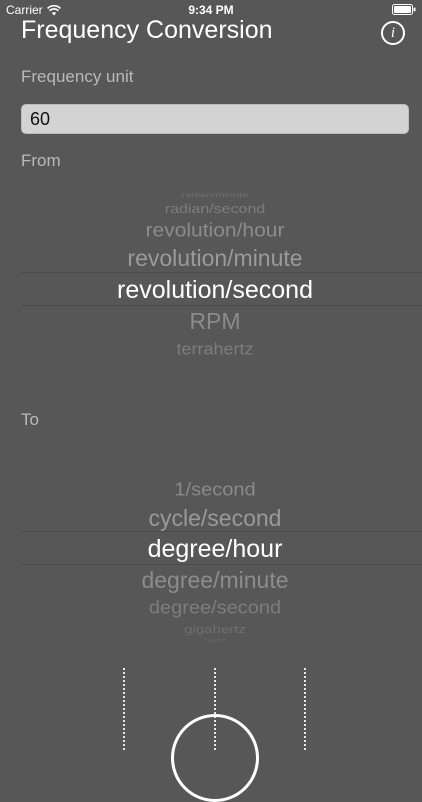 This screenshot has width=422, height=802. What do you see at coordinates (215, 230) in the screenshot?
I see `picker-item: revolution/hour` at bounding box center [215, 230].